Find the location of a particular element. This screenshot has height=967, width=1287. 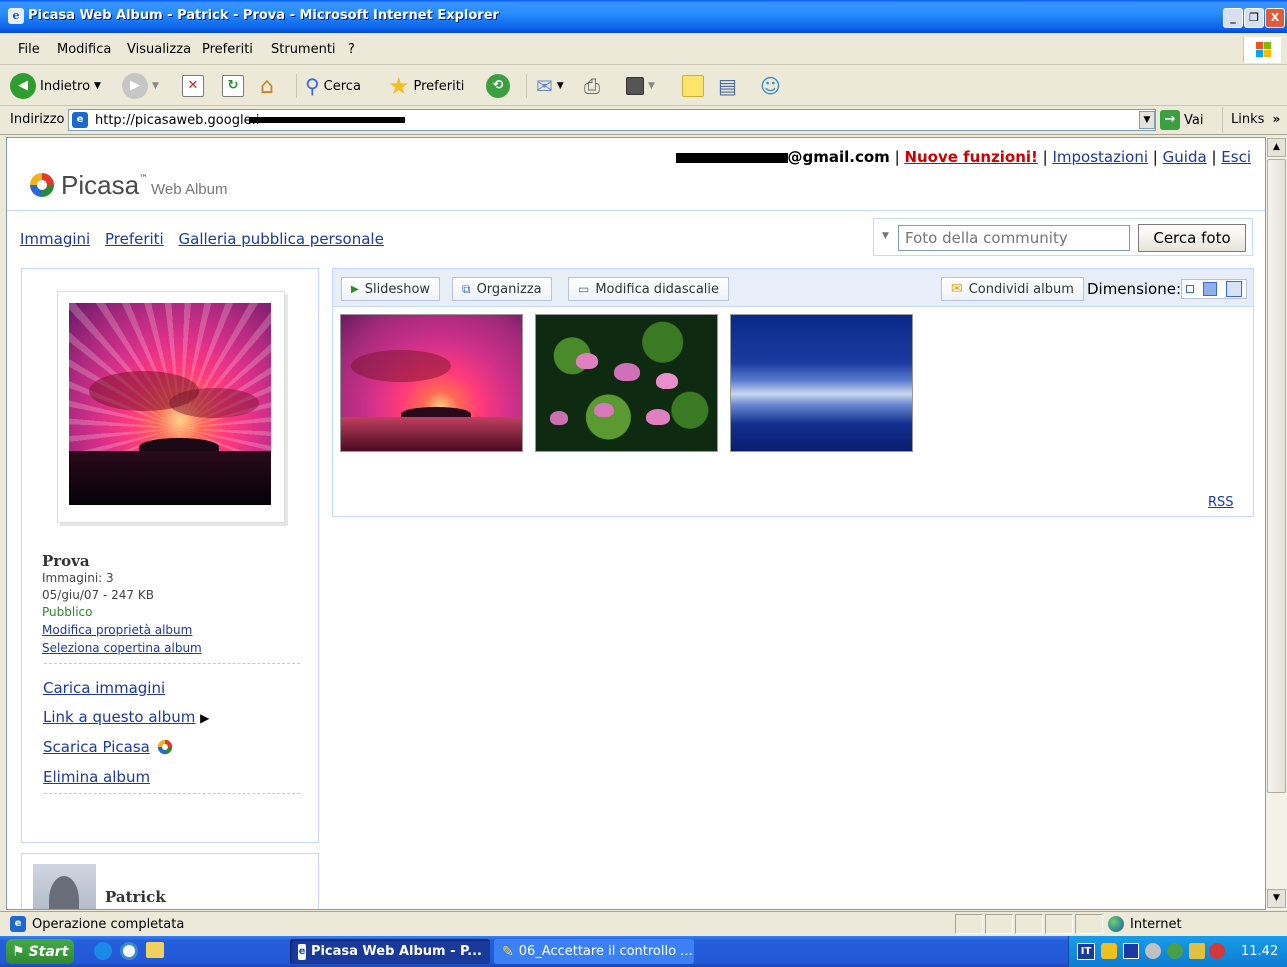

scroll-thumb is located at coordinates (1276, 476).